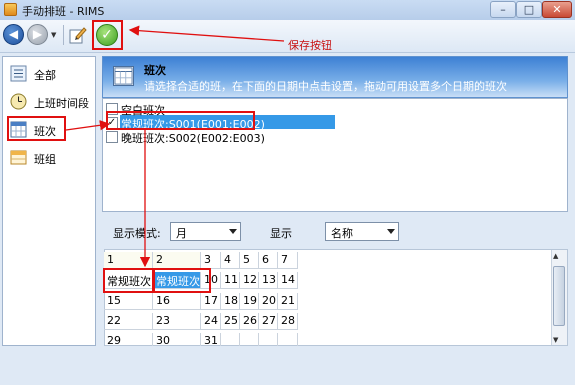 This screenshot has width=575, height=385. Describe the element at coordinates (177, 260) in the screenshot. I see `calendar-day: 2` at that location.